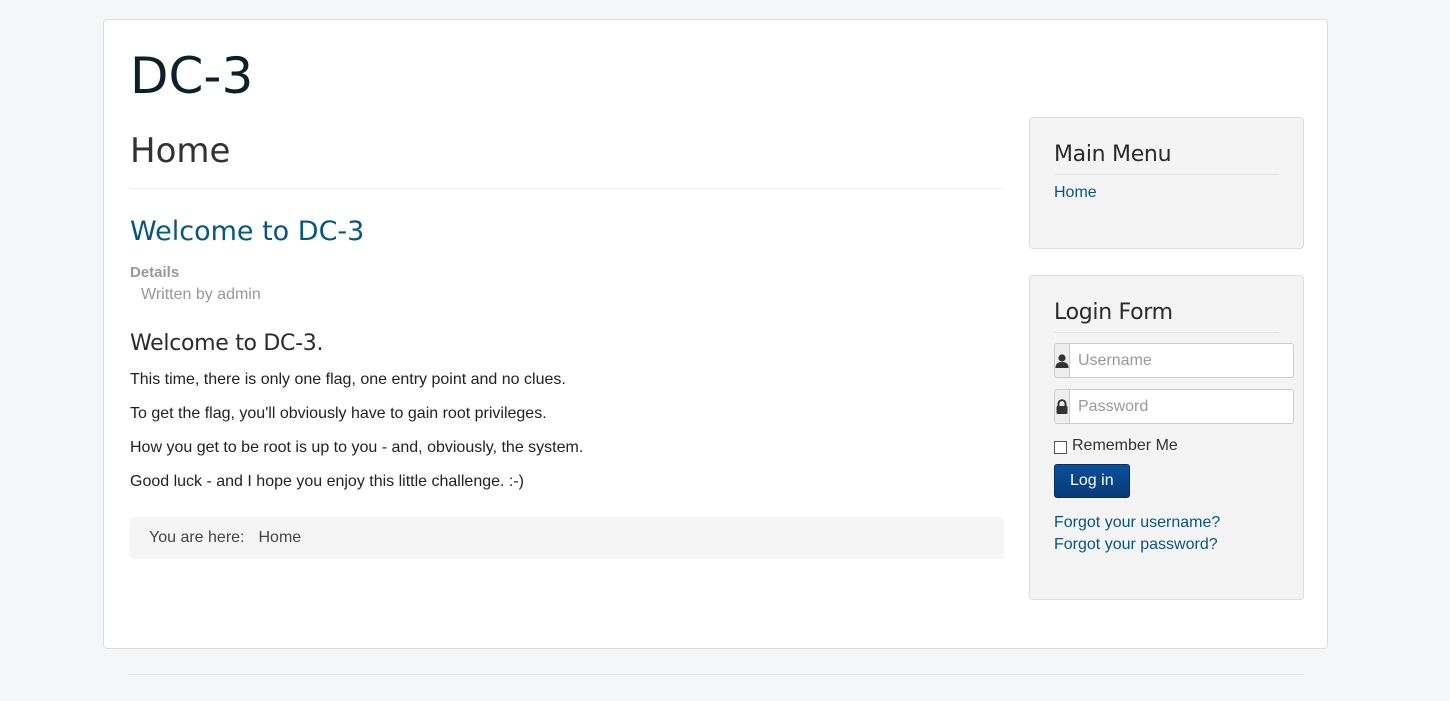 The width and height of the screenshot is (1450, 701). Describe the element at coordinates (191, 76) in the screenshot. I see `site-title: DC-3` at that location.